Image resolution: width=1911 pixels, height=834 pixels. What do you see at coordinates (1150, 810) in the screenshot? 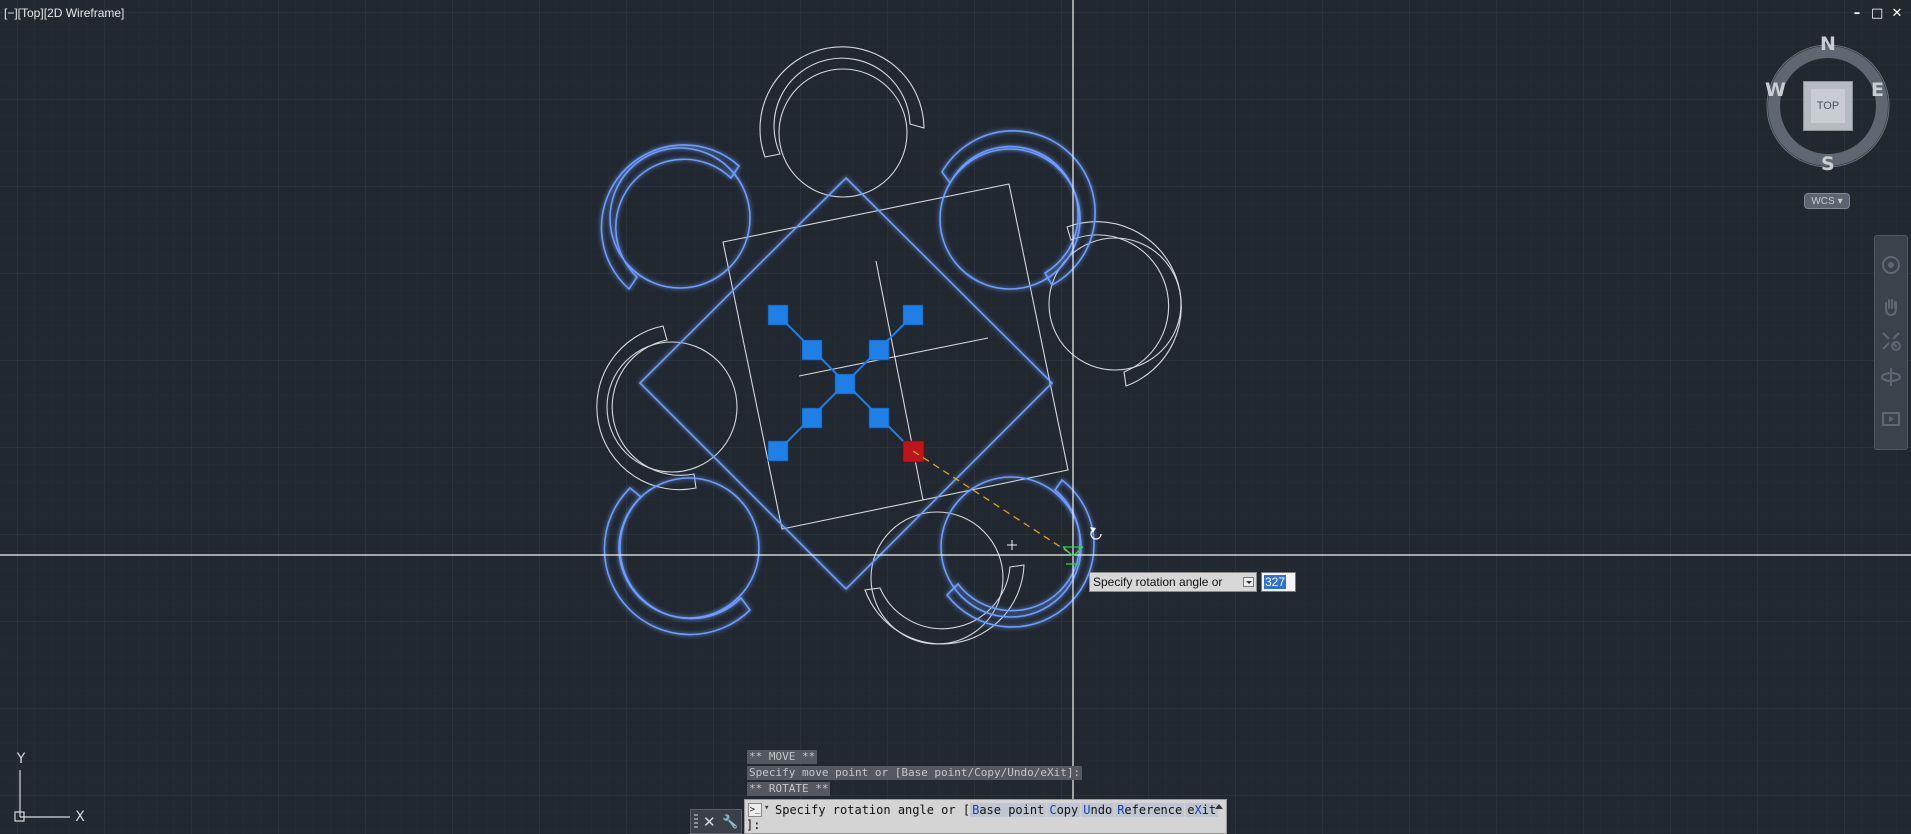
I see `option-reference: Reference` at bounding box center [1150, 810].